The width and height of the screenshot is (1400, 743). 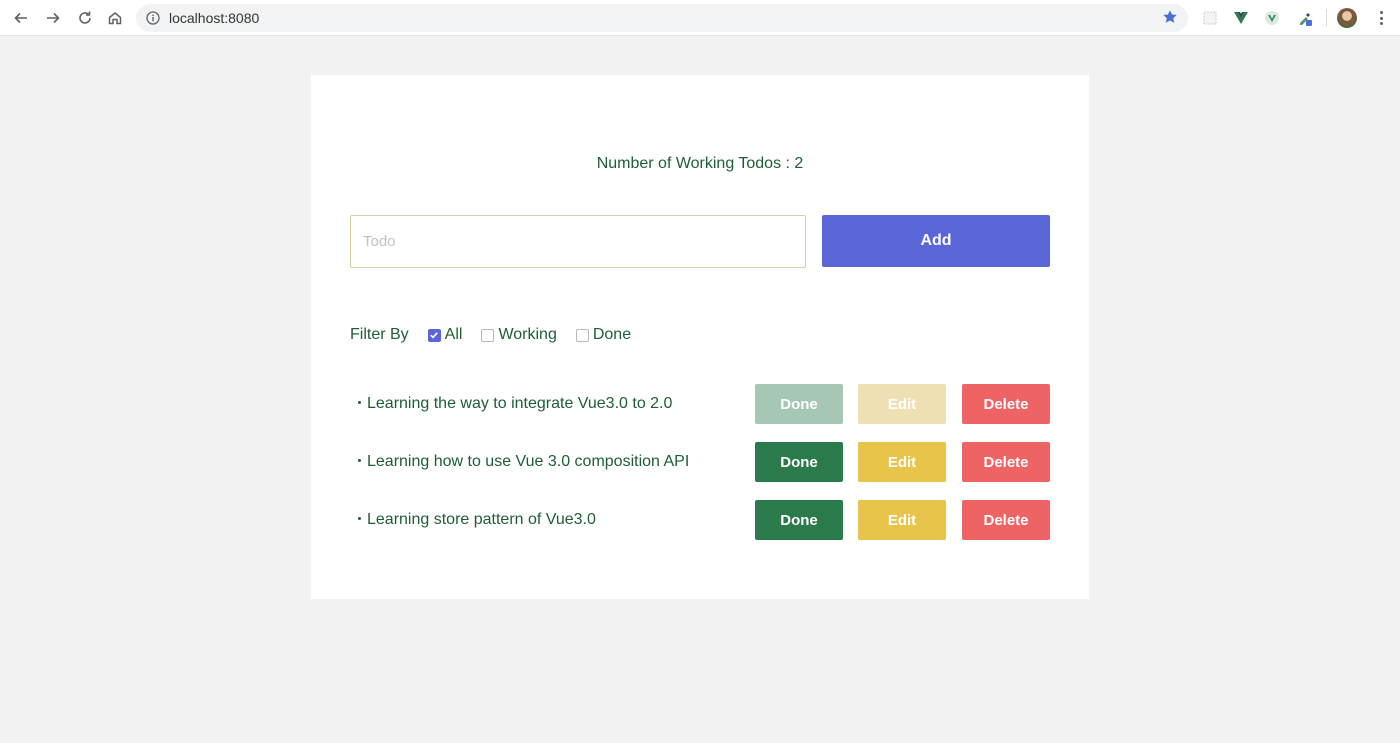 I want to click on eyedropper-icon, so click(x=1306, y=19).